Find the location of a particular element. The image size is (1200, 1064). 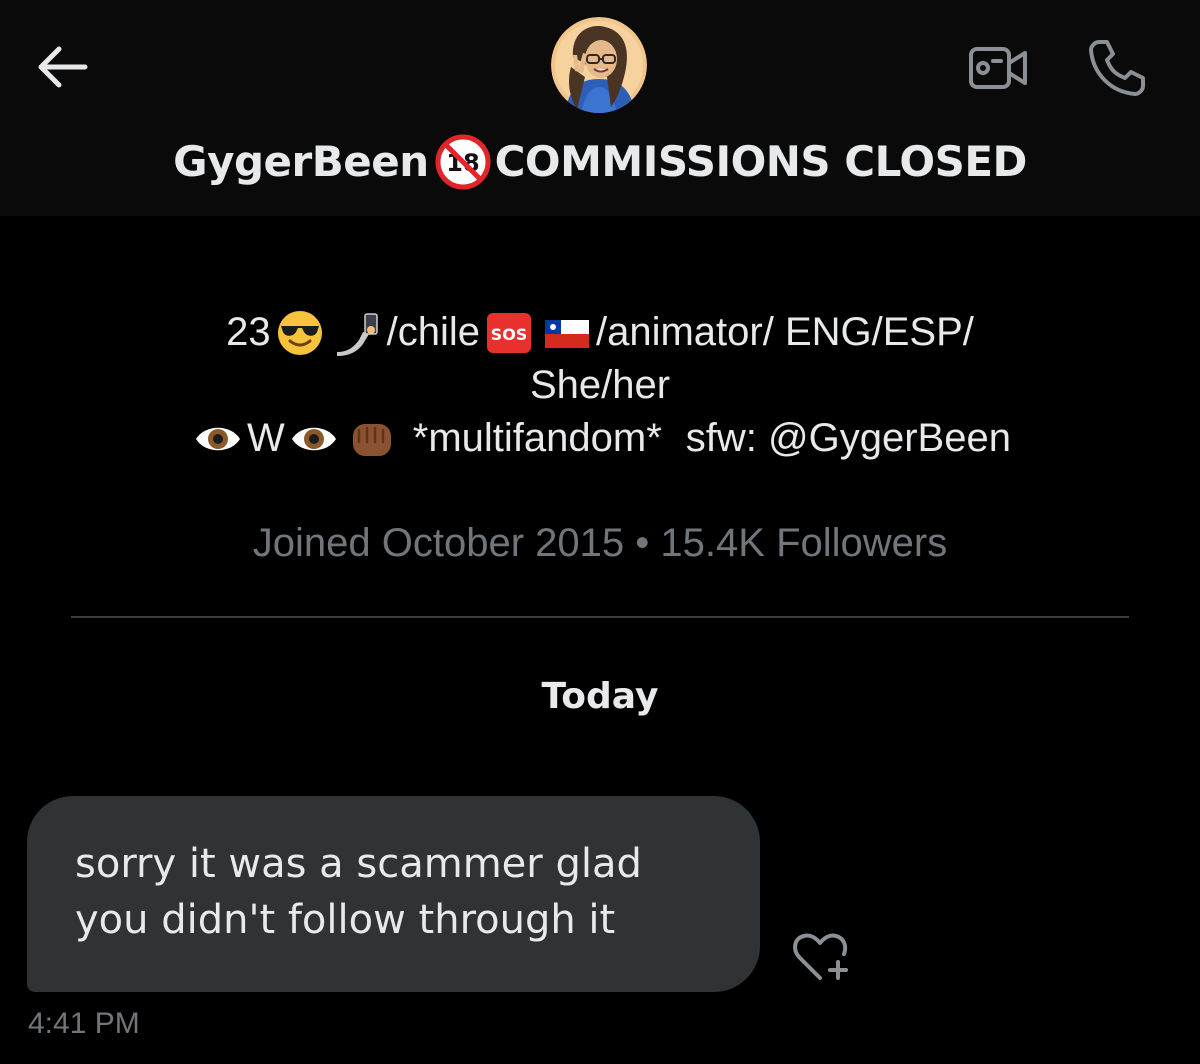

sos-button-icon: SOS is located at coordinates (508, 332).